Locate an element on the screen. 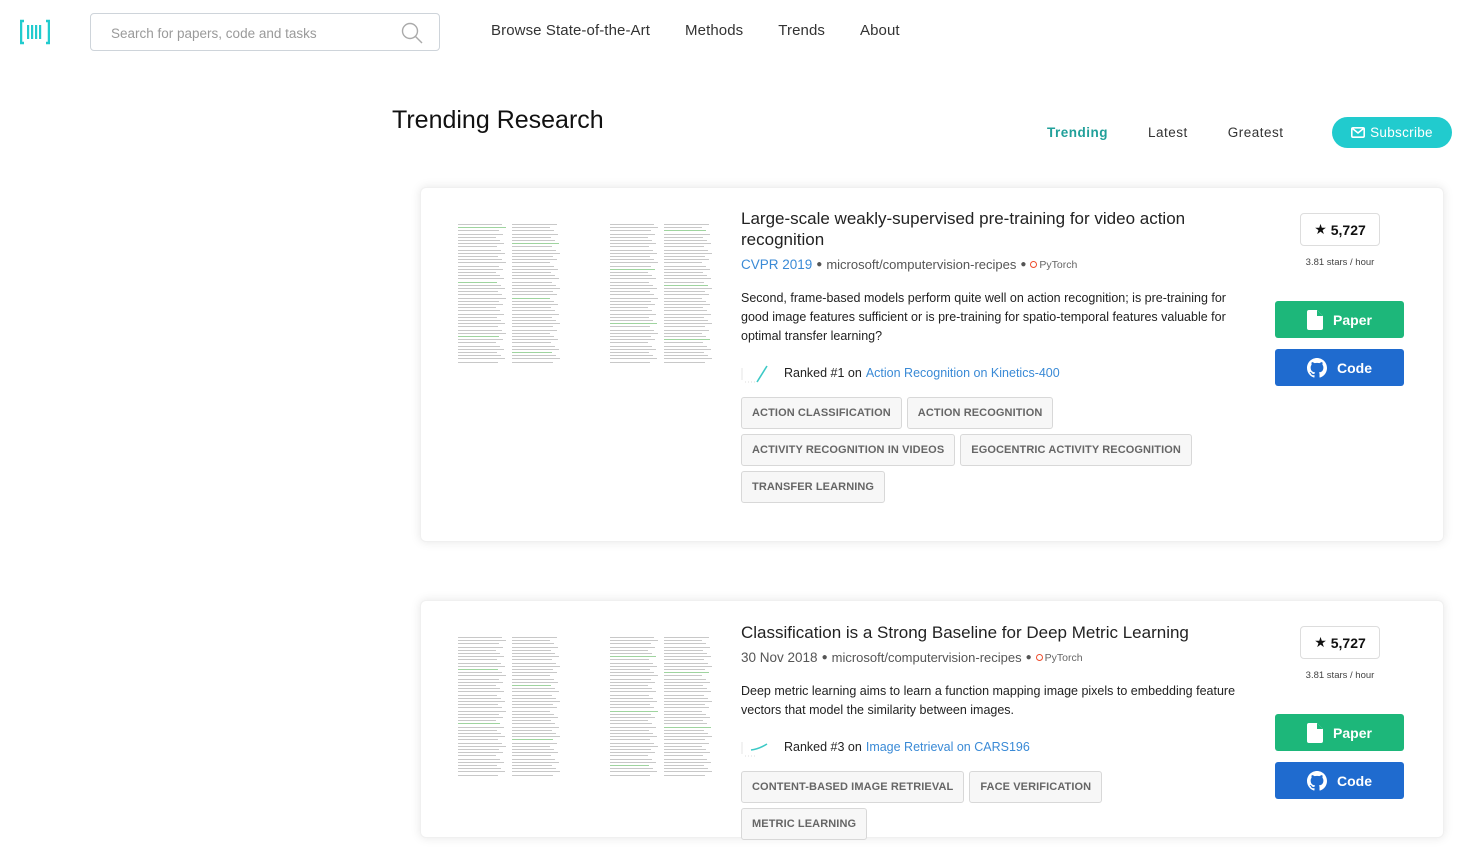 The image size is (1480, 856). nav-about: About is located at coordinates (880, 30).